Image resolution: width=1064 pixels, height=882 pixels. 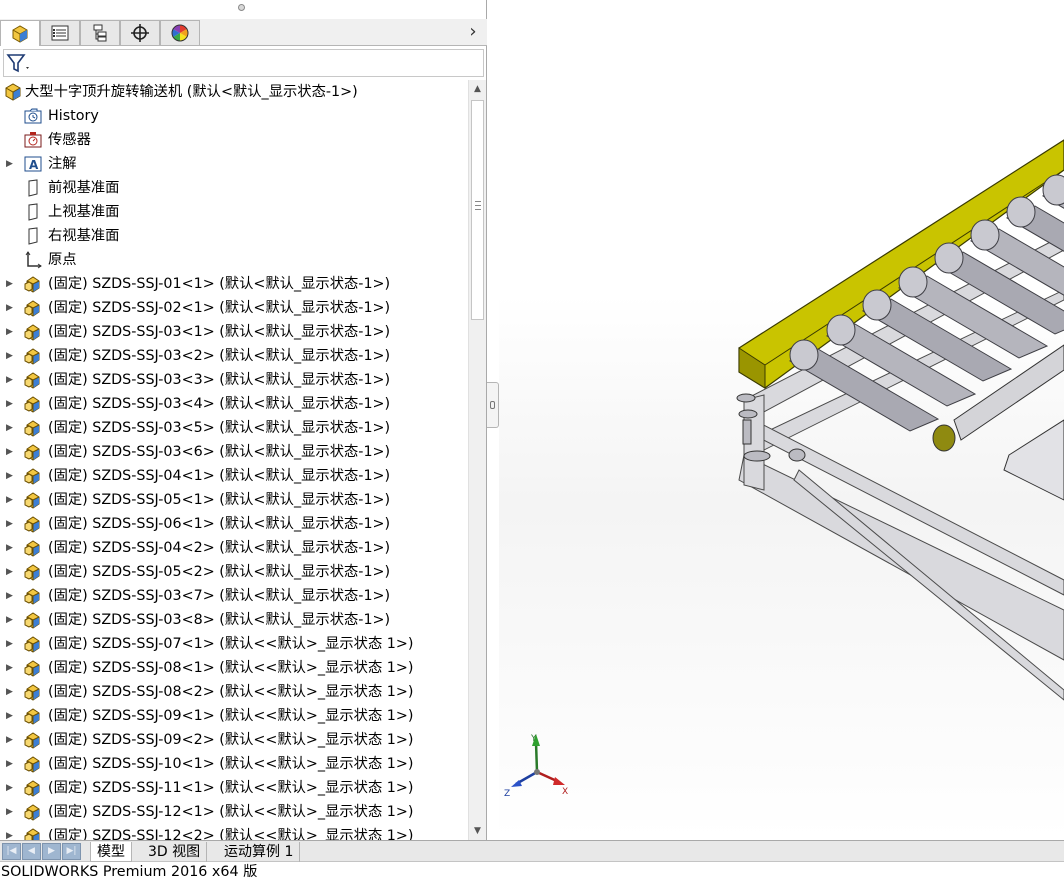 What do you see at coordinates (536, 766) in the screenshot?
I see `coordinate-triad: Y X Z` at bounding box center [536, 766].